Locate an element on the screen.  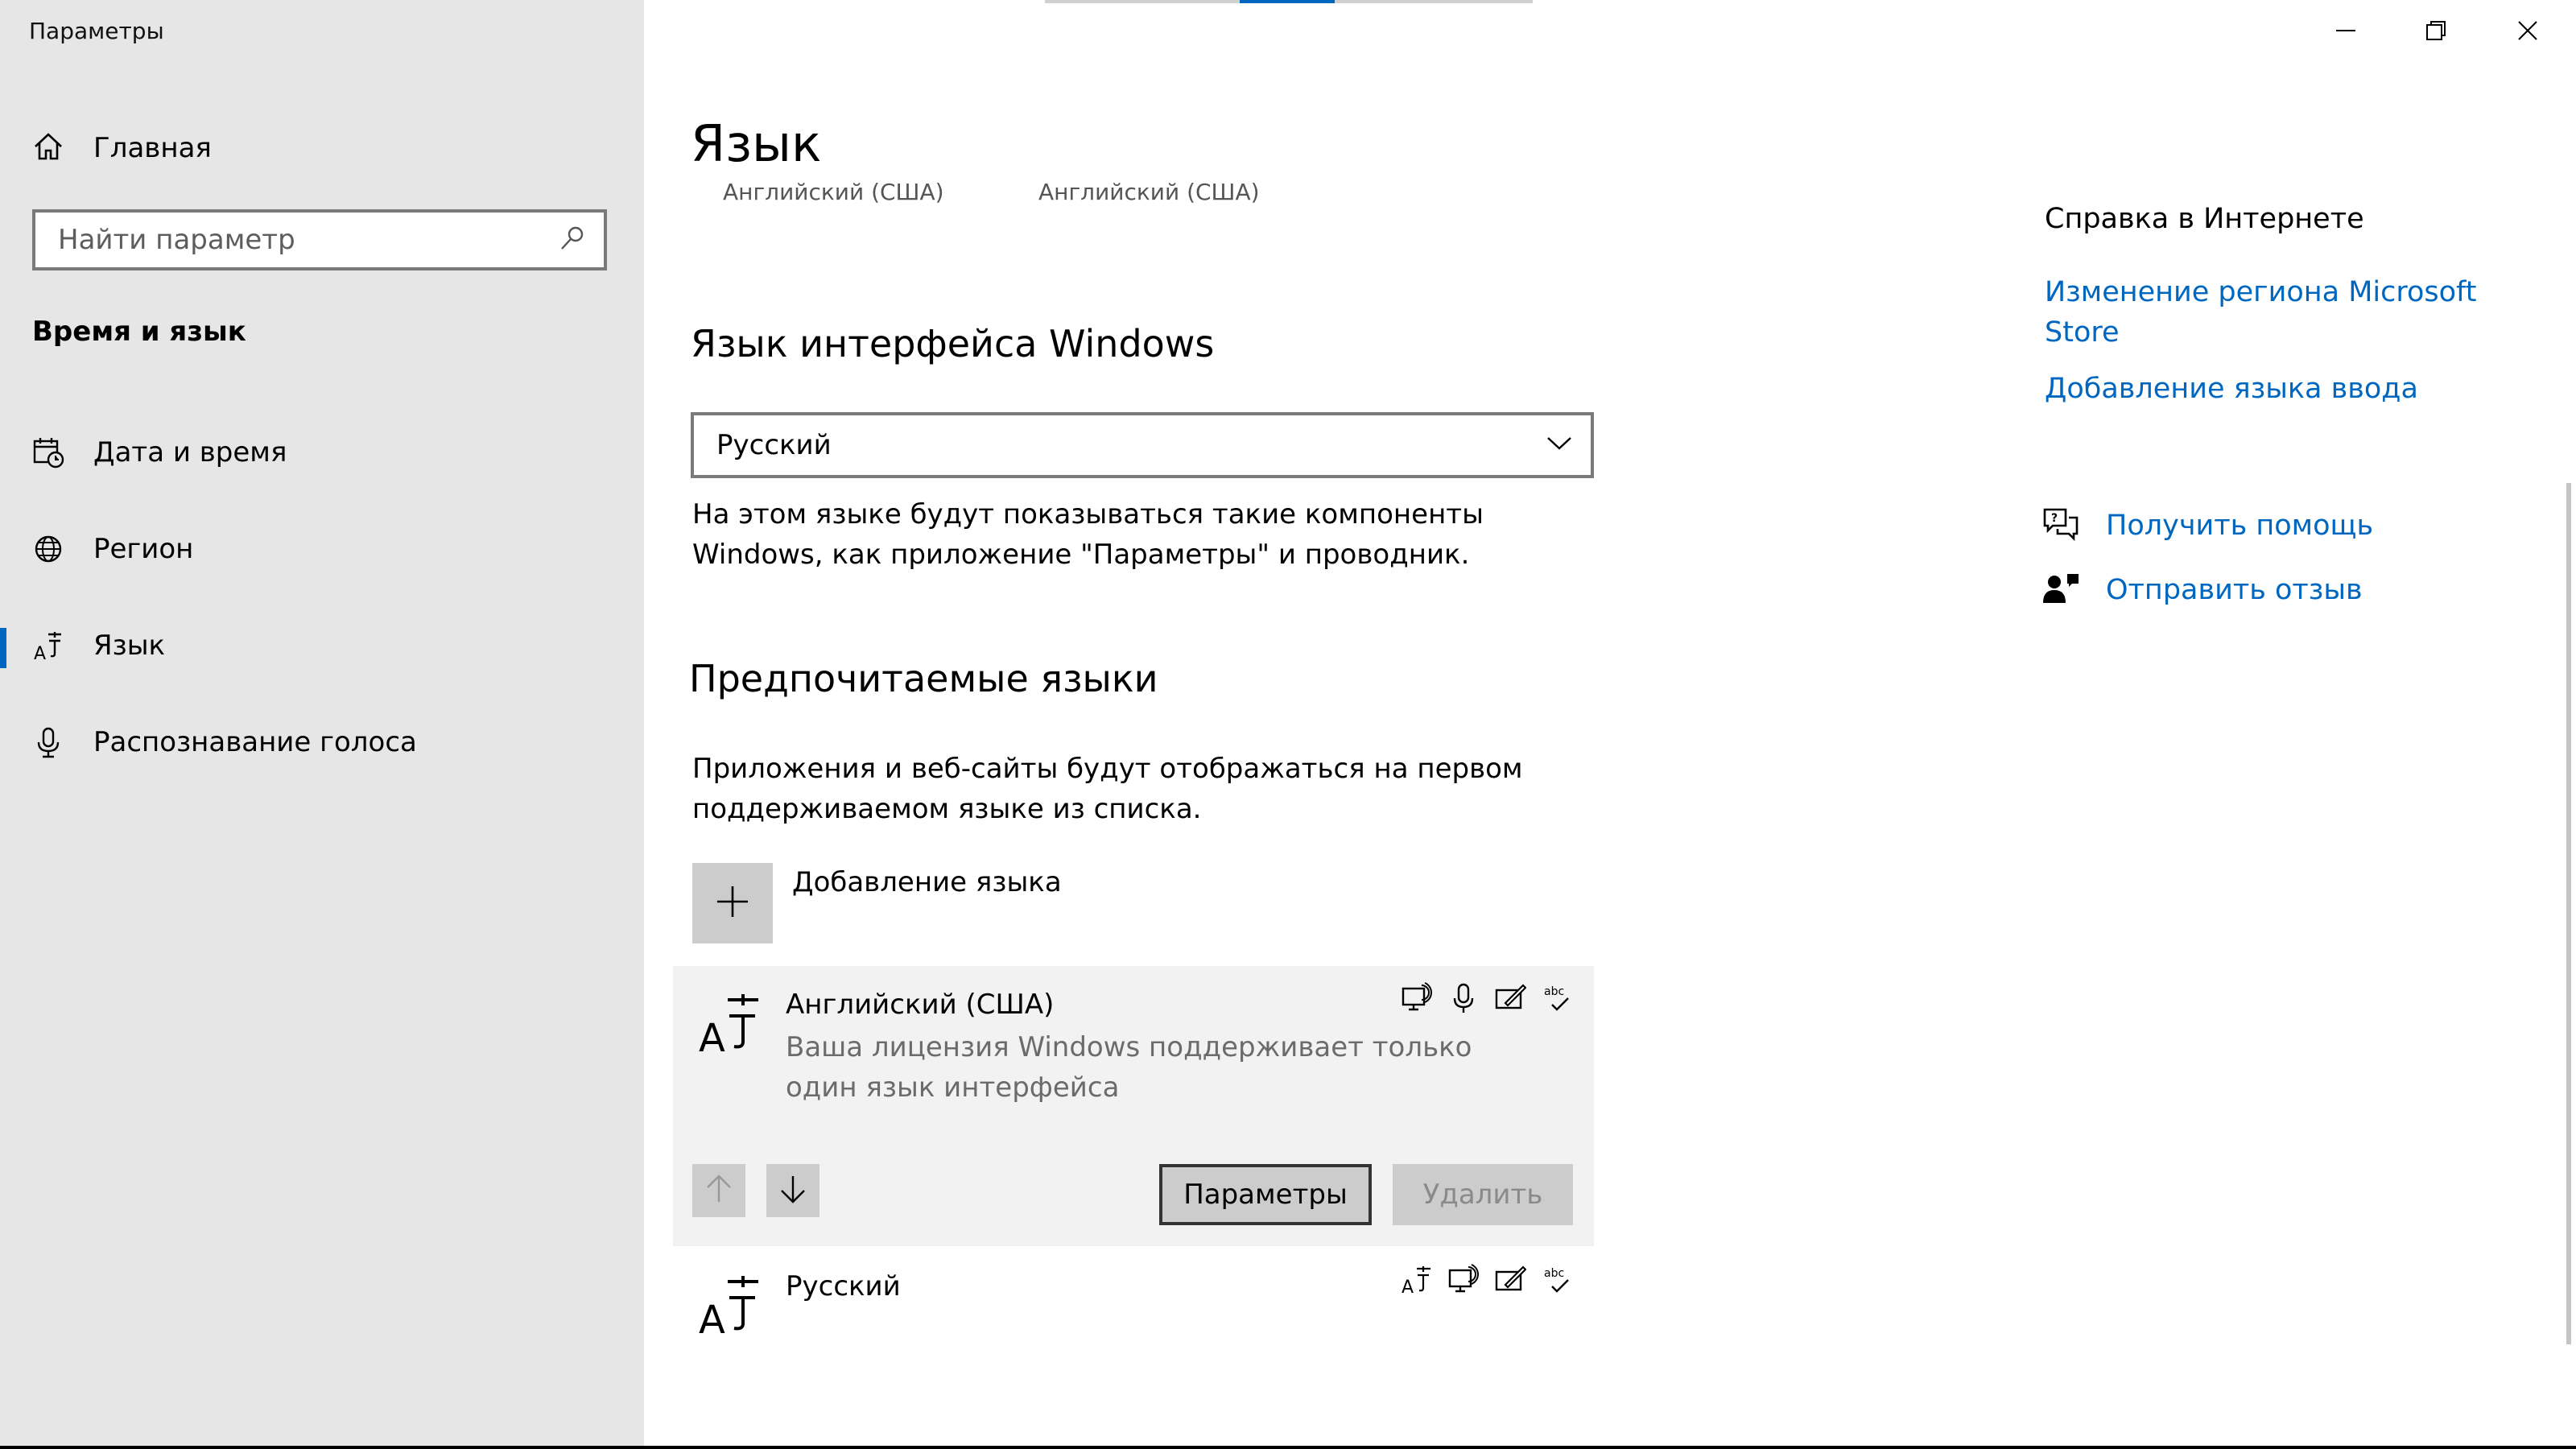
send-feedback-link: Отправить отзыв is located at coordinates (2202, 590).